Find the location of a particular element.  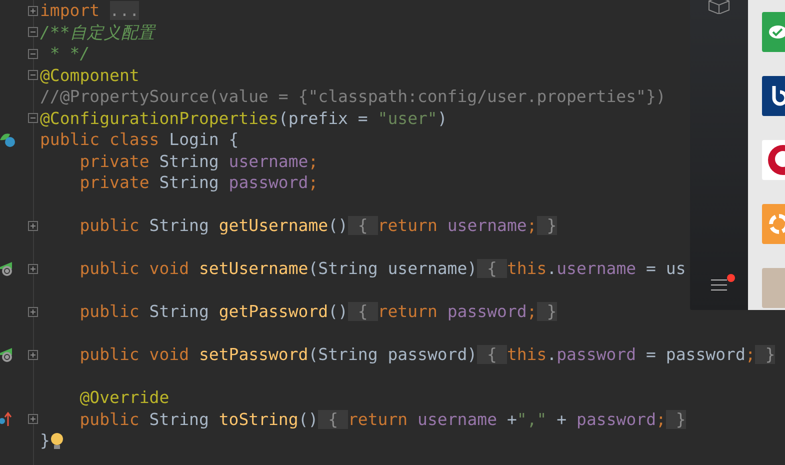

code-line: public class Login { is located at coordinates (139, 139).